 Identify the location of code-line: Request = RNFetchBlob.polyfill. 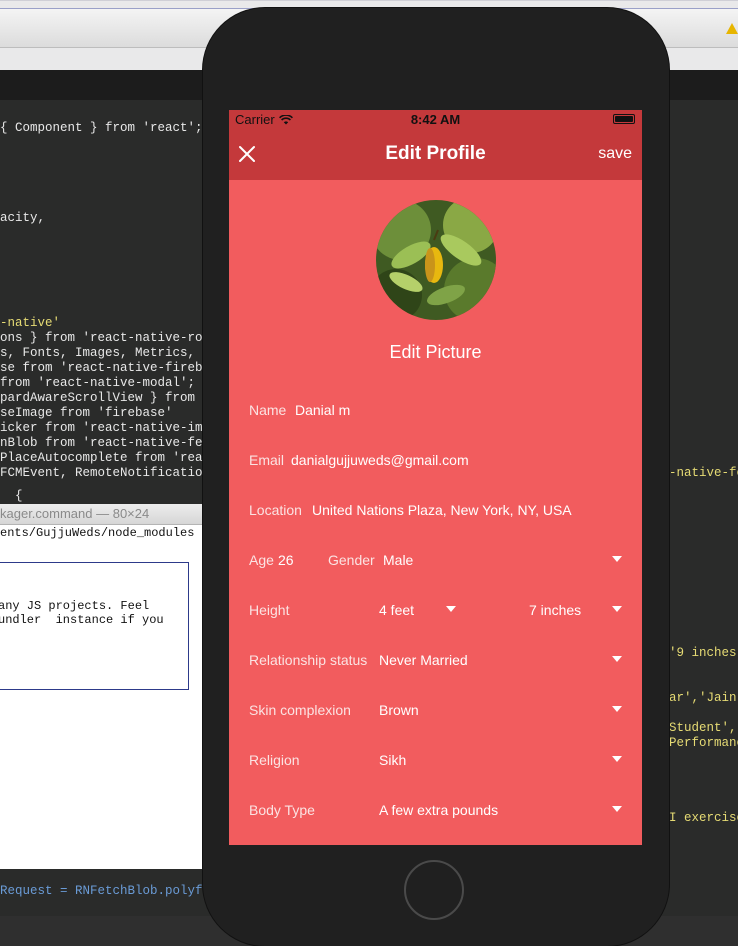
(113, 891).